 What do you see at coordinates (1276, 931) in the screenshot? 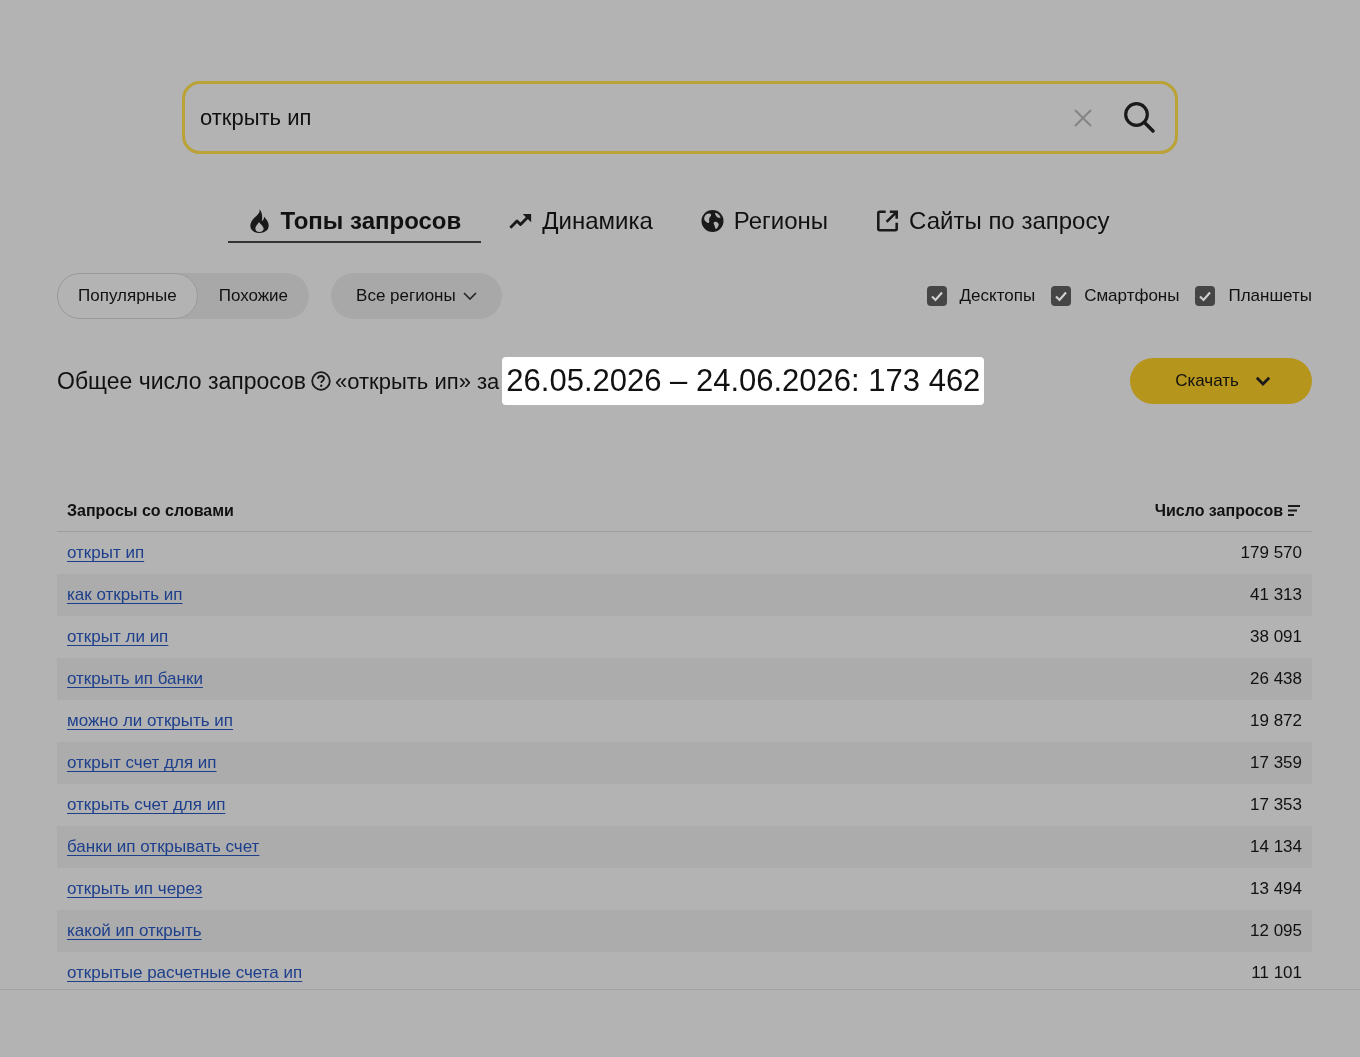
I see `count-cell-text: 12 095` at bounding box center [1276, 931].